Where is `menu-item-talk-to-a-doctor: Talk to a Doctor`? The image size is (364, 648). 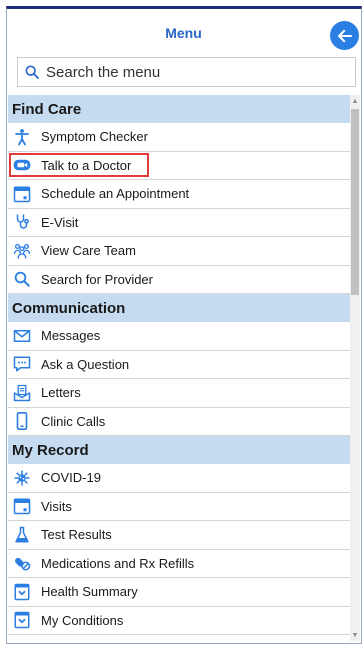
menu-item-talk-to-a-doctor: Talk to a Doctor is located at coordinates (179, 165).